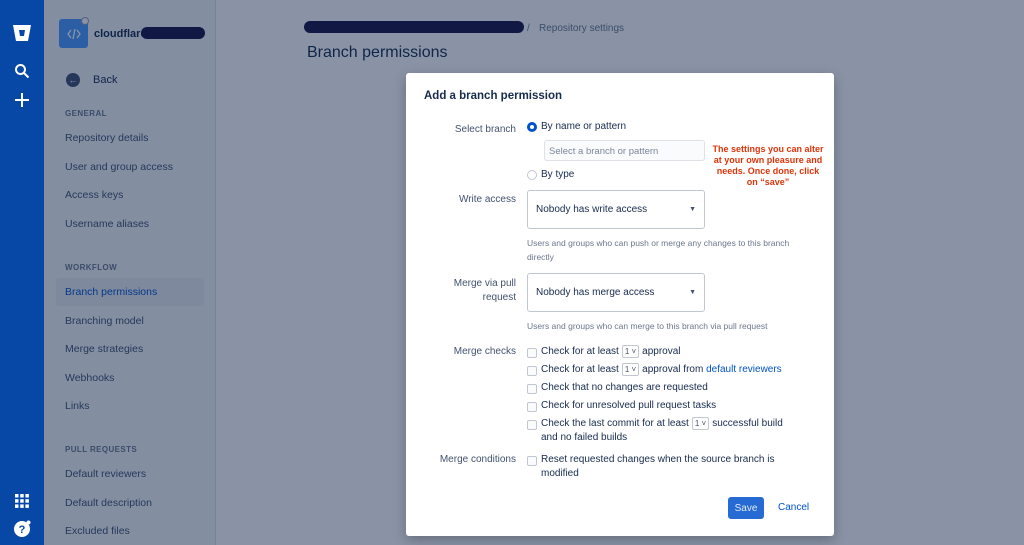 This screenshot has width=1024, height=545. Describe the element at coordinates (557, 174) in the screenshot. I see `by-type-option: By type` at that location.